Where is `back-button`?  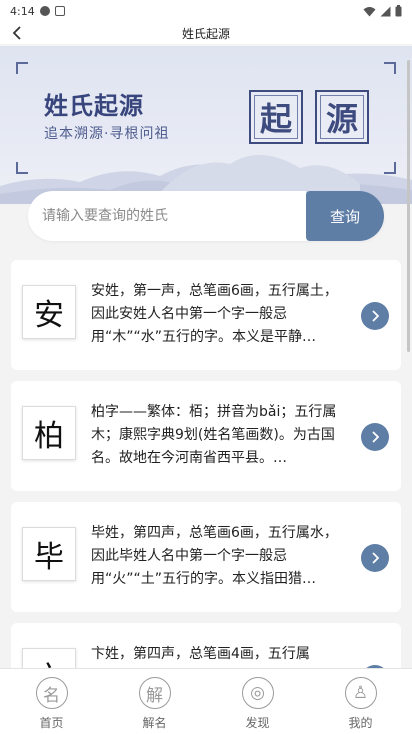
back-button is located at coordinates (17, 33).